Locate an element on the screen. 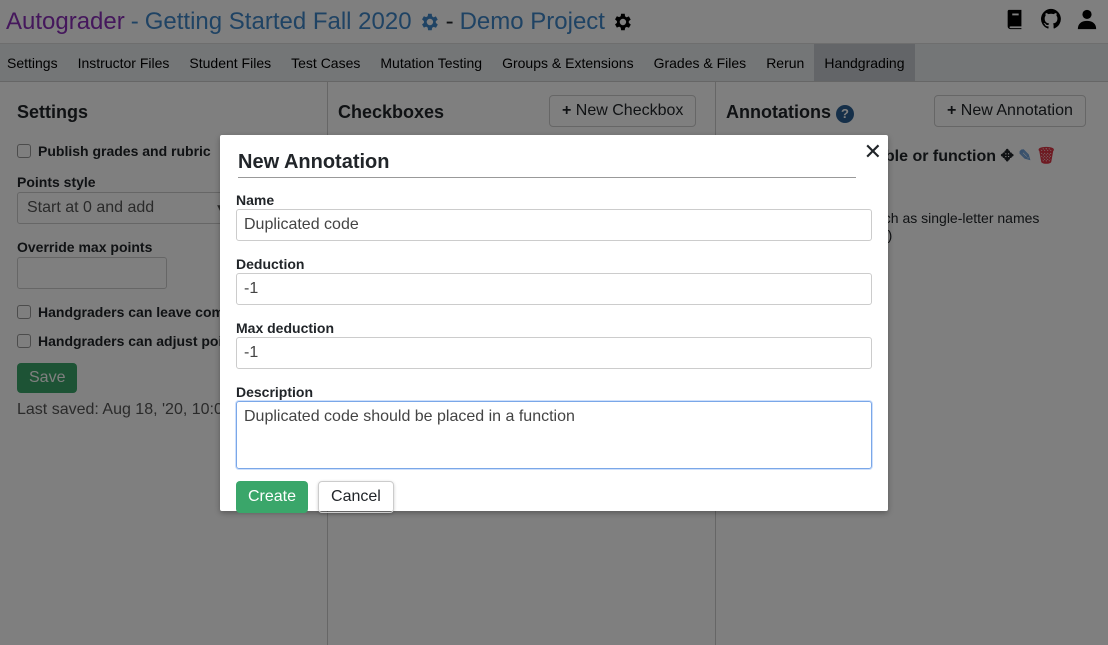 Image resolution: width=1108 pixels, height=645 pixels. max-deduction-label: Max deduction is located at coordinates (285, 328).